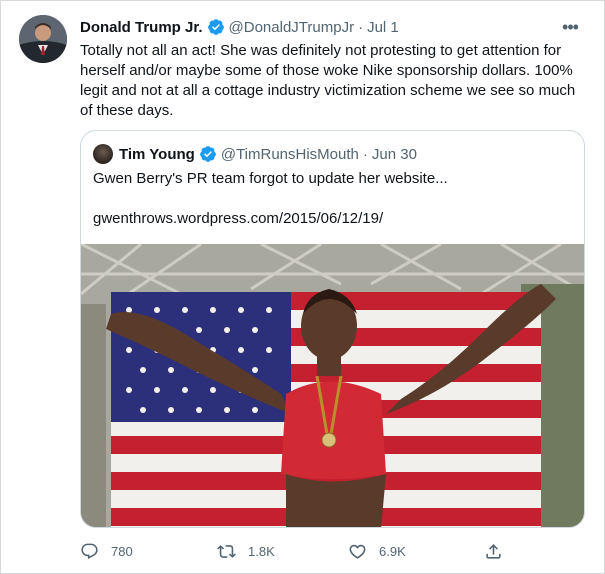 The image size is (605, 574). What do you see at coordinates (570, 27) in the screenshot?
I see `more-icon: •••` at bounding box center [570, 27].